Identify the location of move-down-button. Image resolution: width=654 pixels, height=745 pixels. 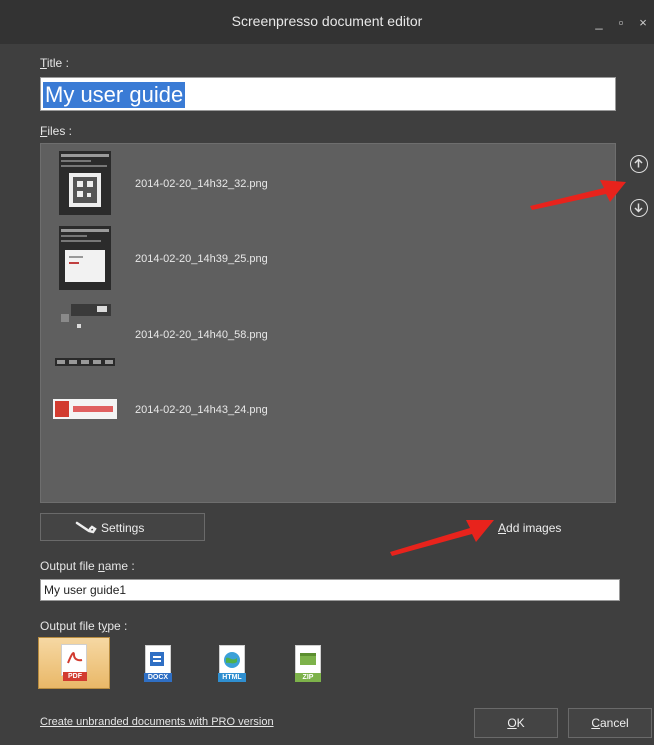
(639, 208).